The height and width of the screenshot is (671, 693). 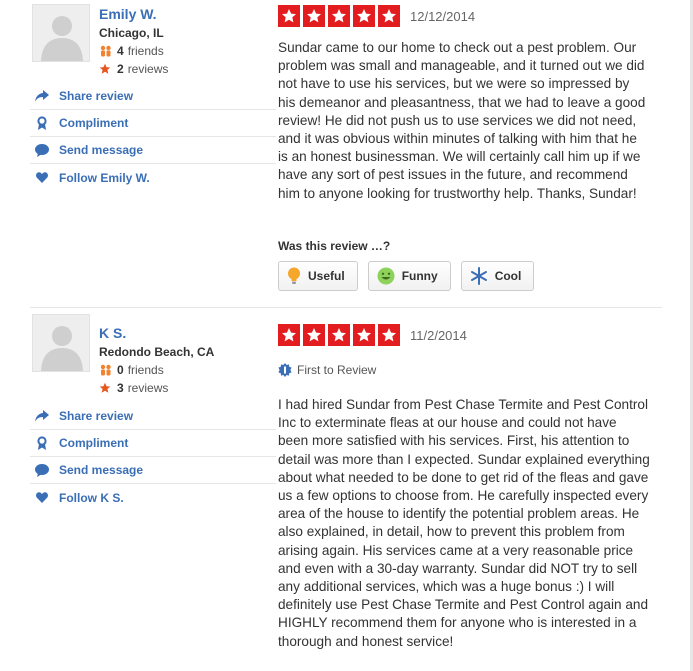 I want to click on first-to-review-badge: First to Review, so click(x=327, y=370).